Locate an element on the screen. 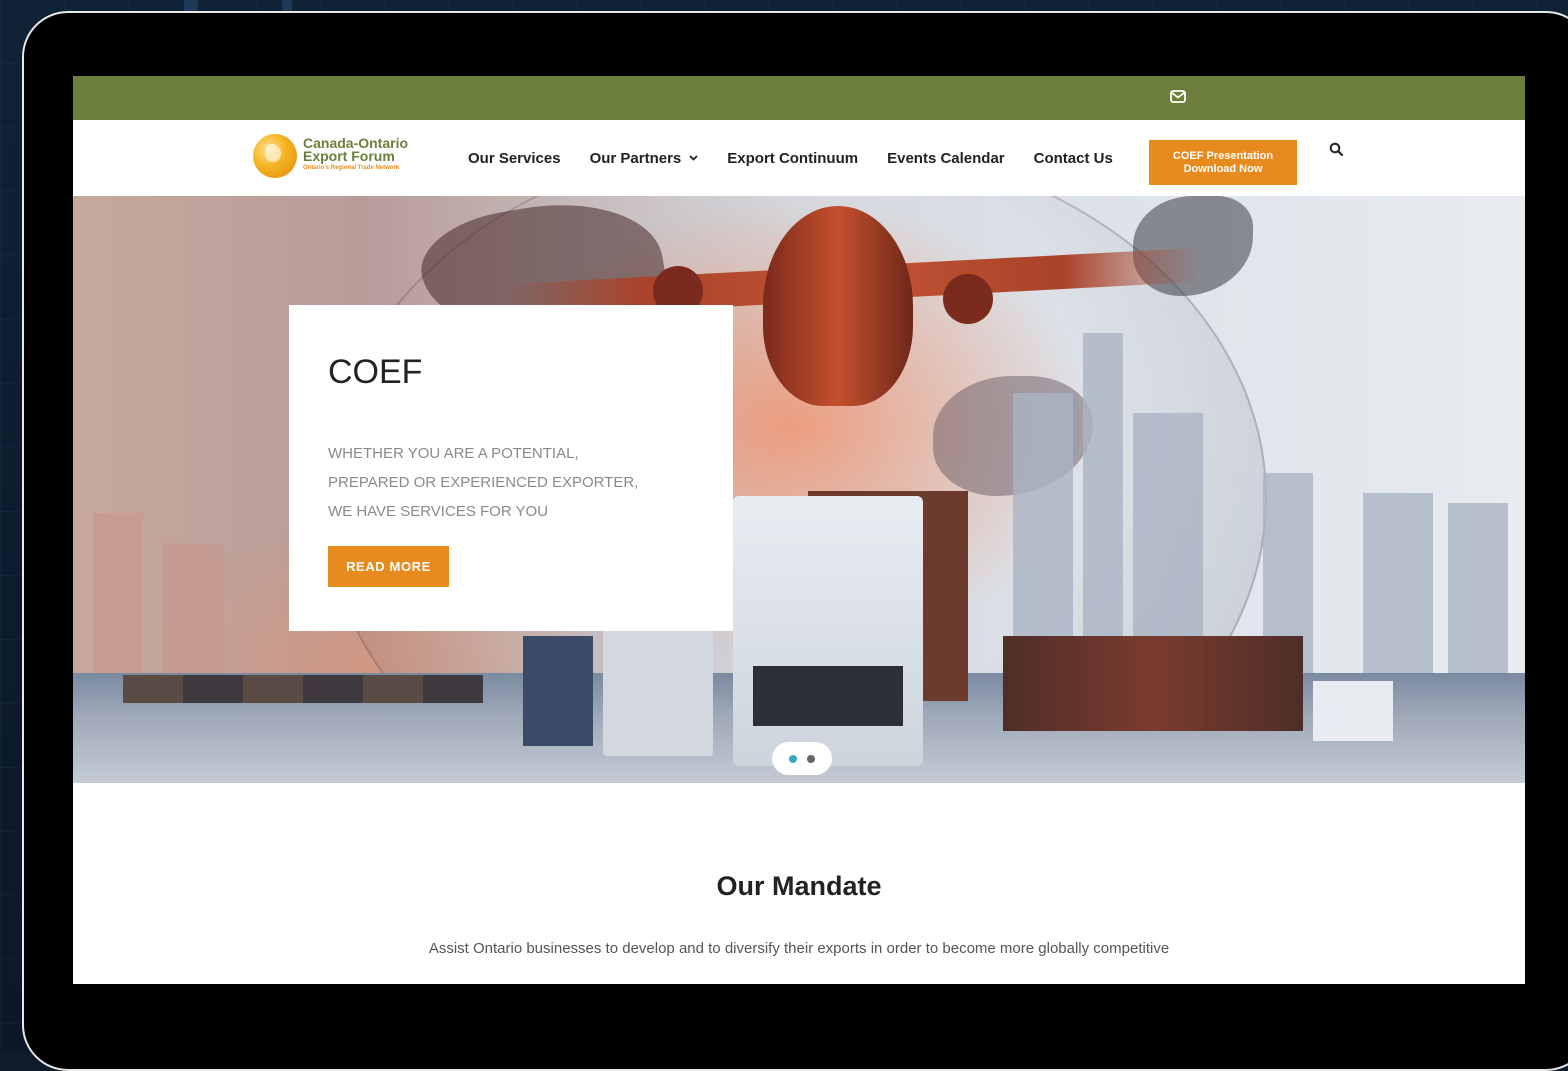 Image resolution: width=1568 pixels, height=1071 pixels. hero-graphic-container-truck is located at coordinates (1153, 683).